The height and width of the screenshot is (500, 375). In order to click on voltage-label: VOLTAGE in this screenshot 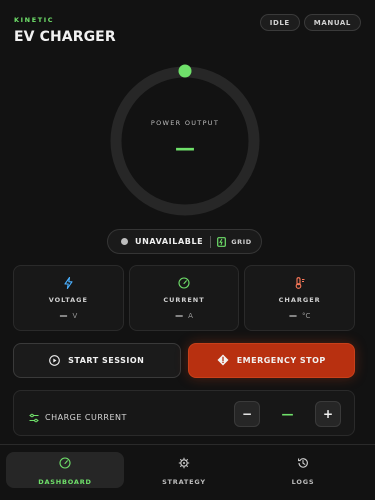, I will do `click(68, 300)`.